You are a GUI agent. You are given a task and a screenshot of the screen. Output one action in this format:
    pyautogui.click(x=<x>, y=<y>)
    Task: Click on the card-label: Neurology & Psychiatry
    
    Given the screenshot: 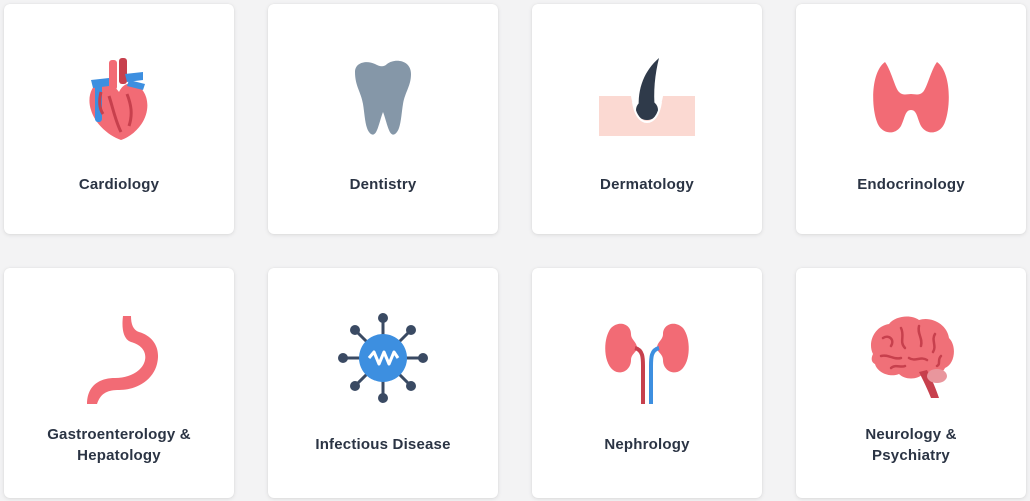 What is the action you would take?
    pyautogui.click(x=911, y=445)
    